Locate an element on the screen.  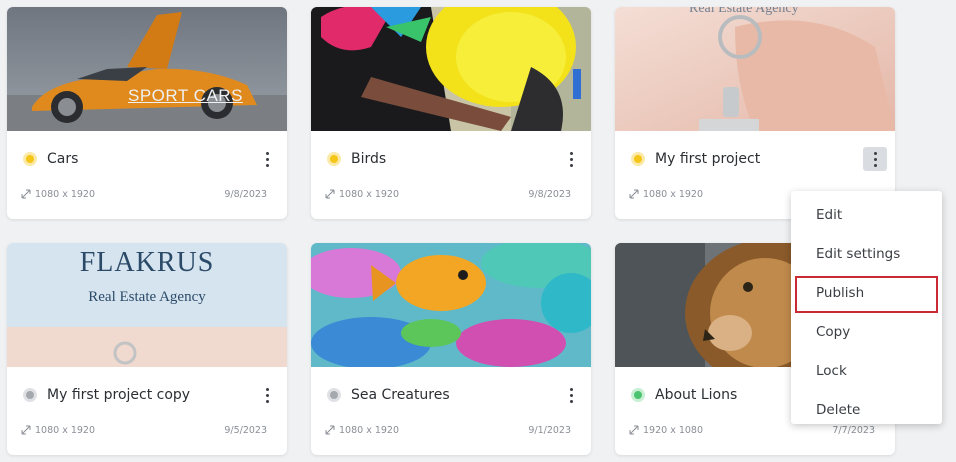
project-title: My first project is located at coordinates (708, 159).